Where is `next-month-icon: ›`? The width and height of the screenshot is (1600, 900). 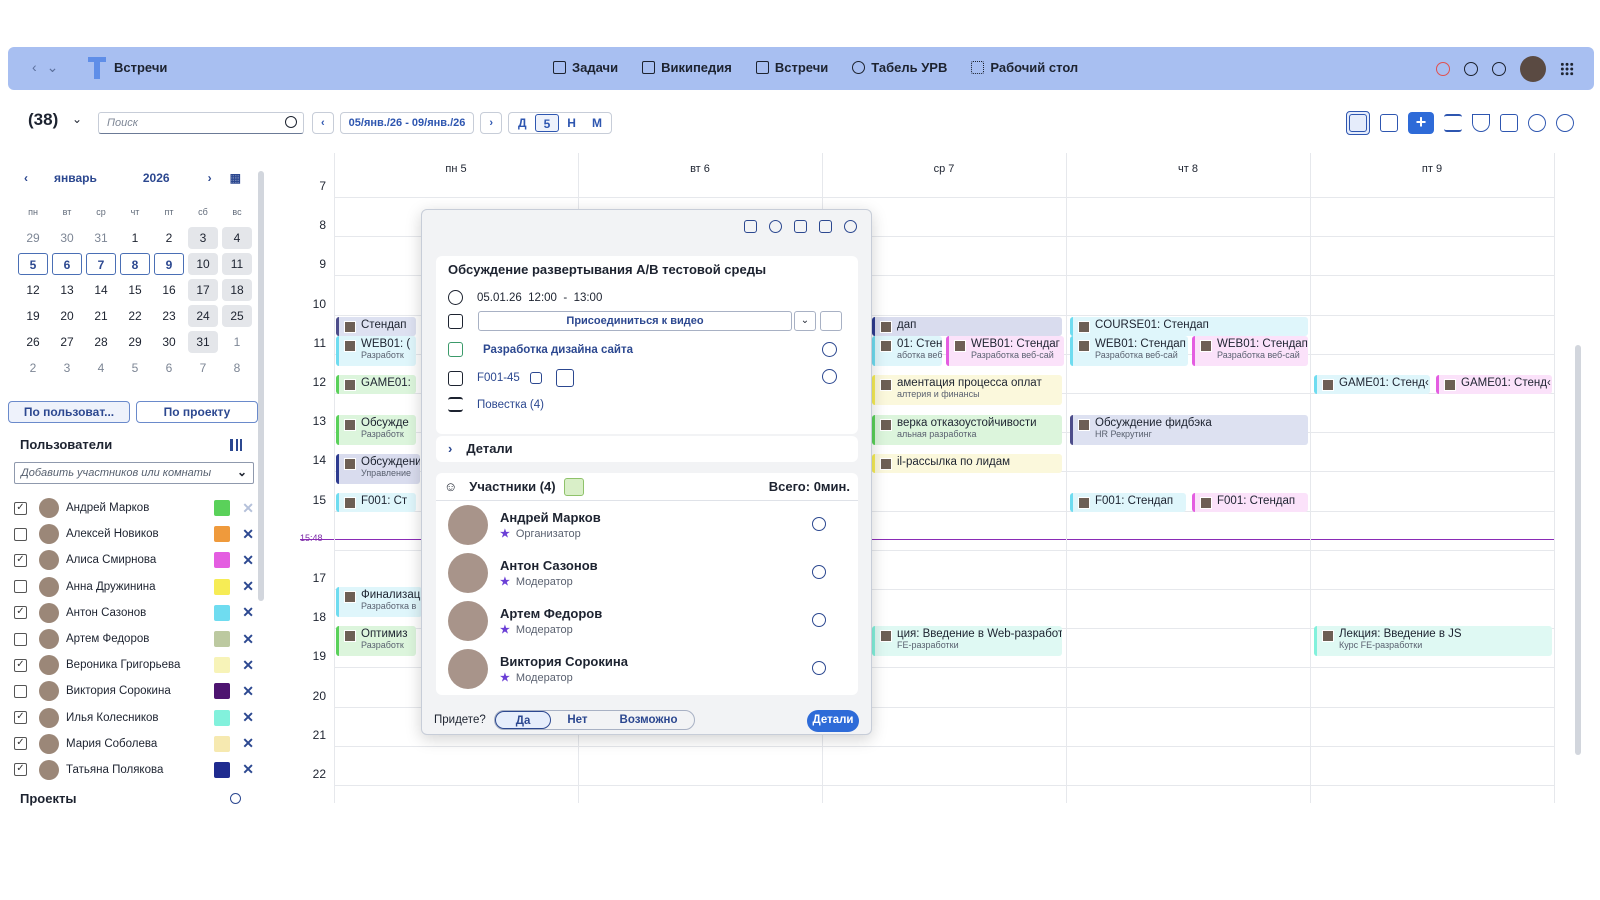
next-month-icon: › is located at coordinates (210, 178).